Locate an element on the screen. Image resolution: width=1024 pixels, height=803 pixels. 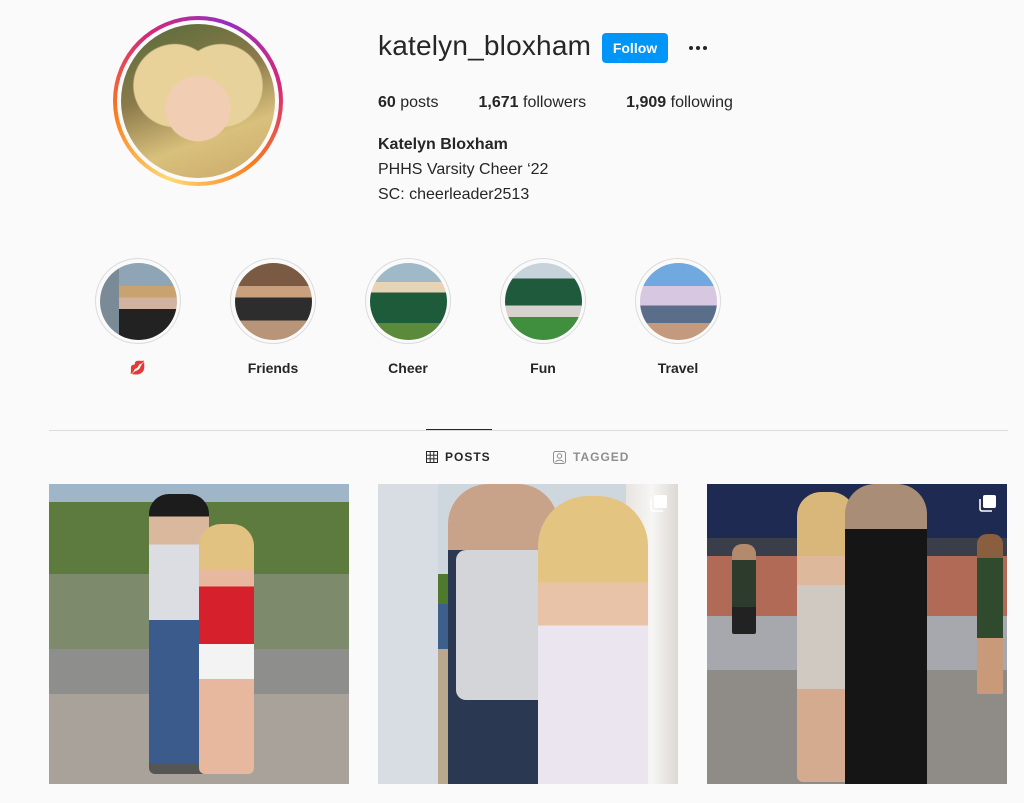
highlight-fun: Fun is located at coordinates (543, 317).